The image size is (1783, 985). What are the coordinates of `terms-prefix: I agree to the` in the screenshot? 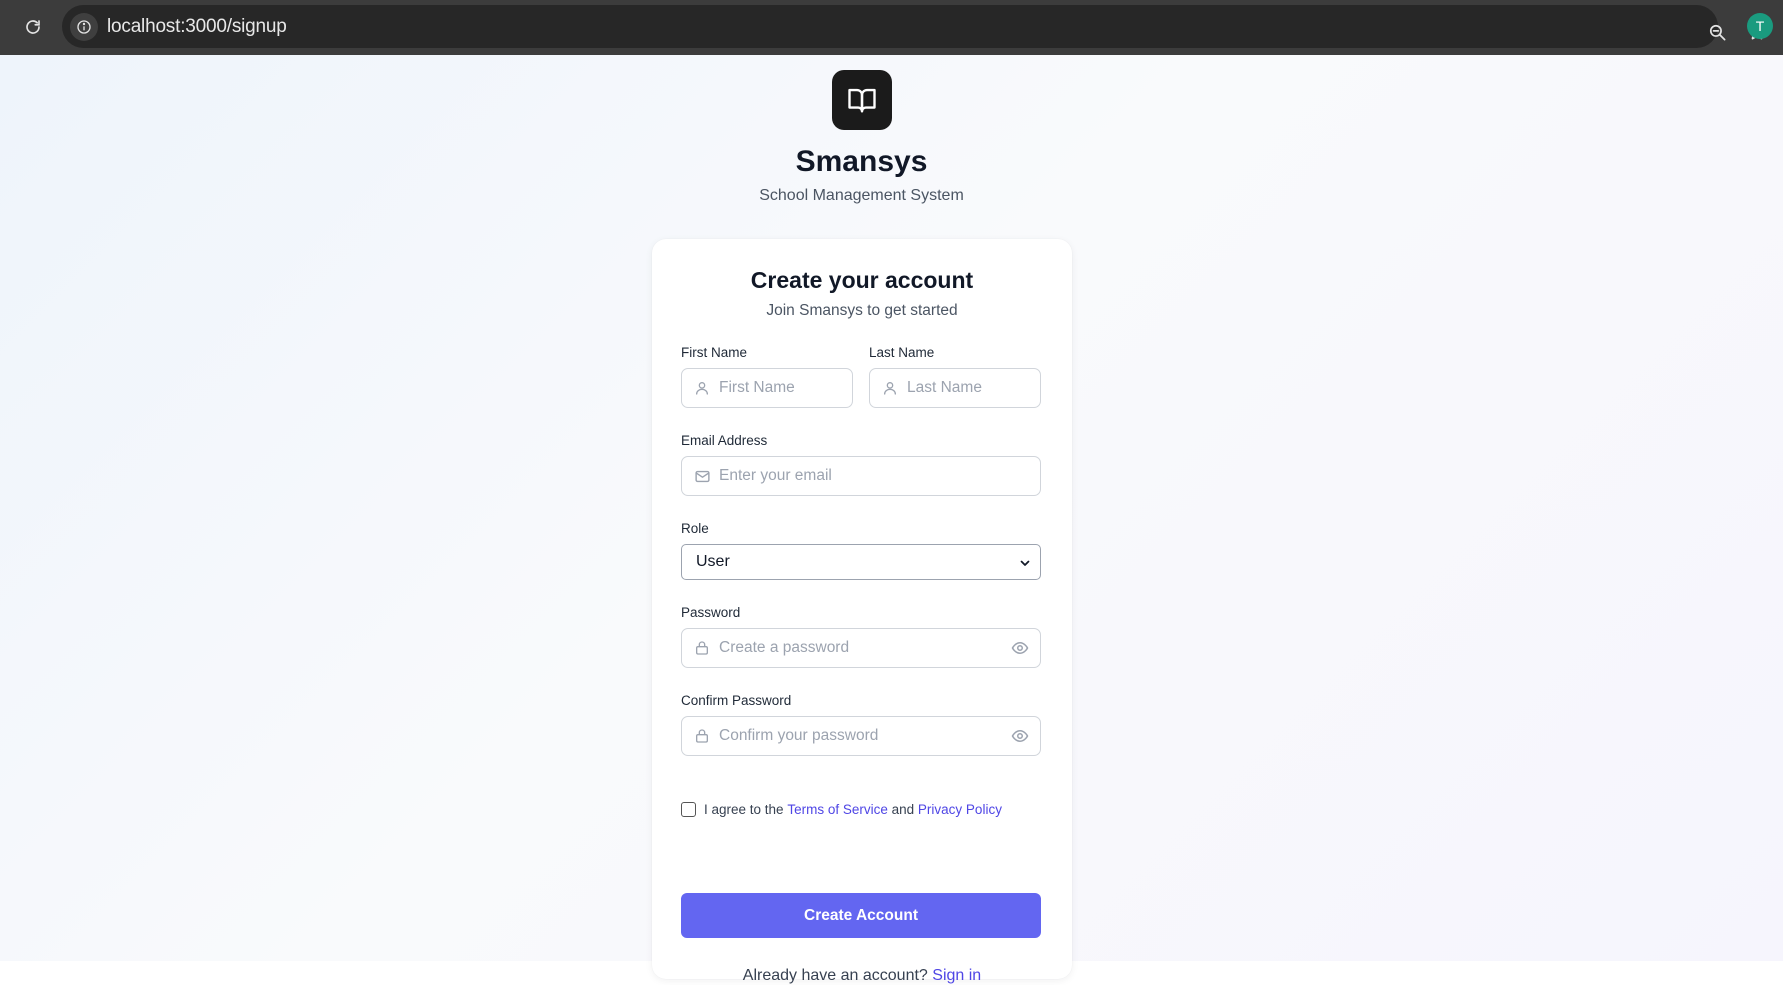 It's located at (744, 809).